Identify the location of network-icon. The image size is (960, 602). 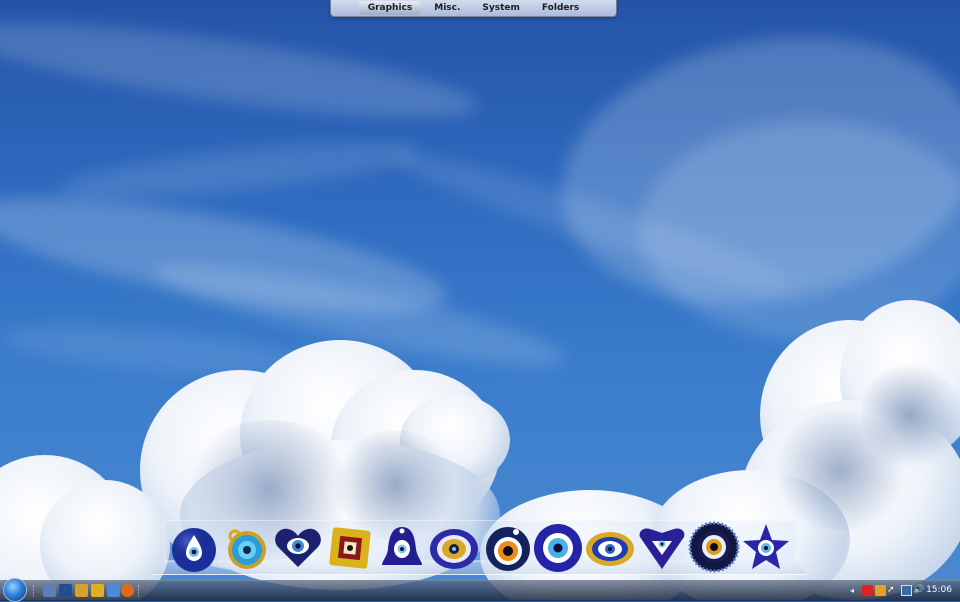
(906, 590).